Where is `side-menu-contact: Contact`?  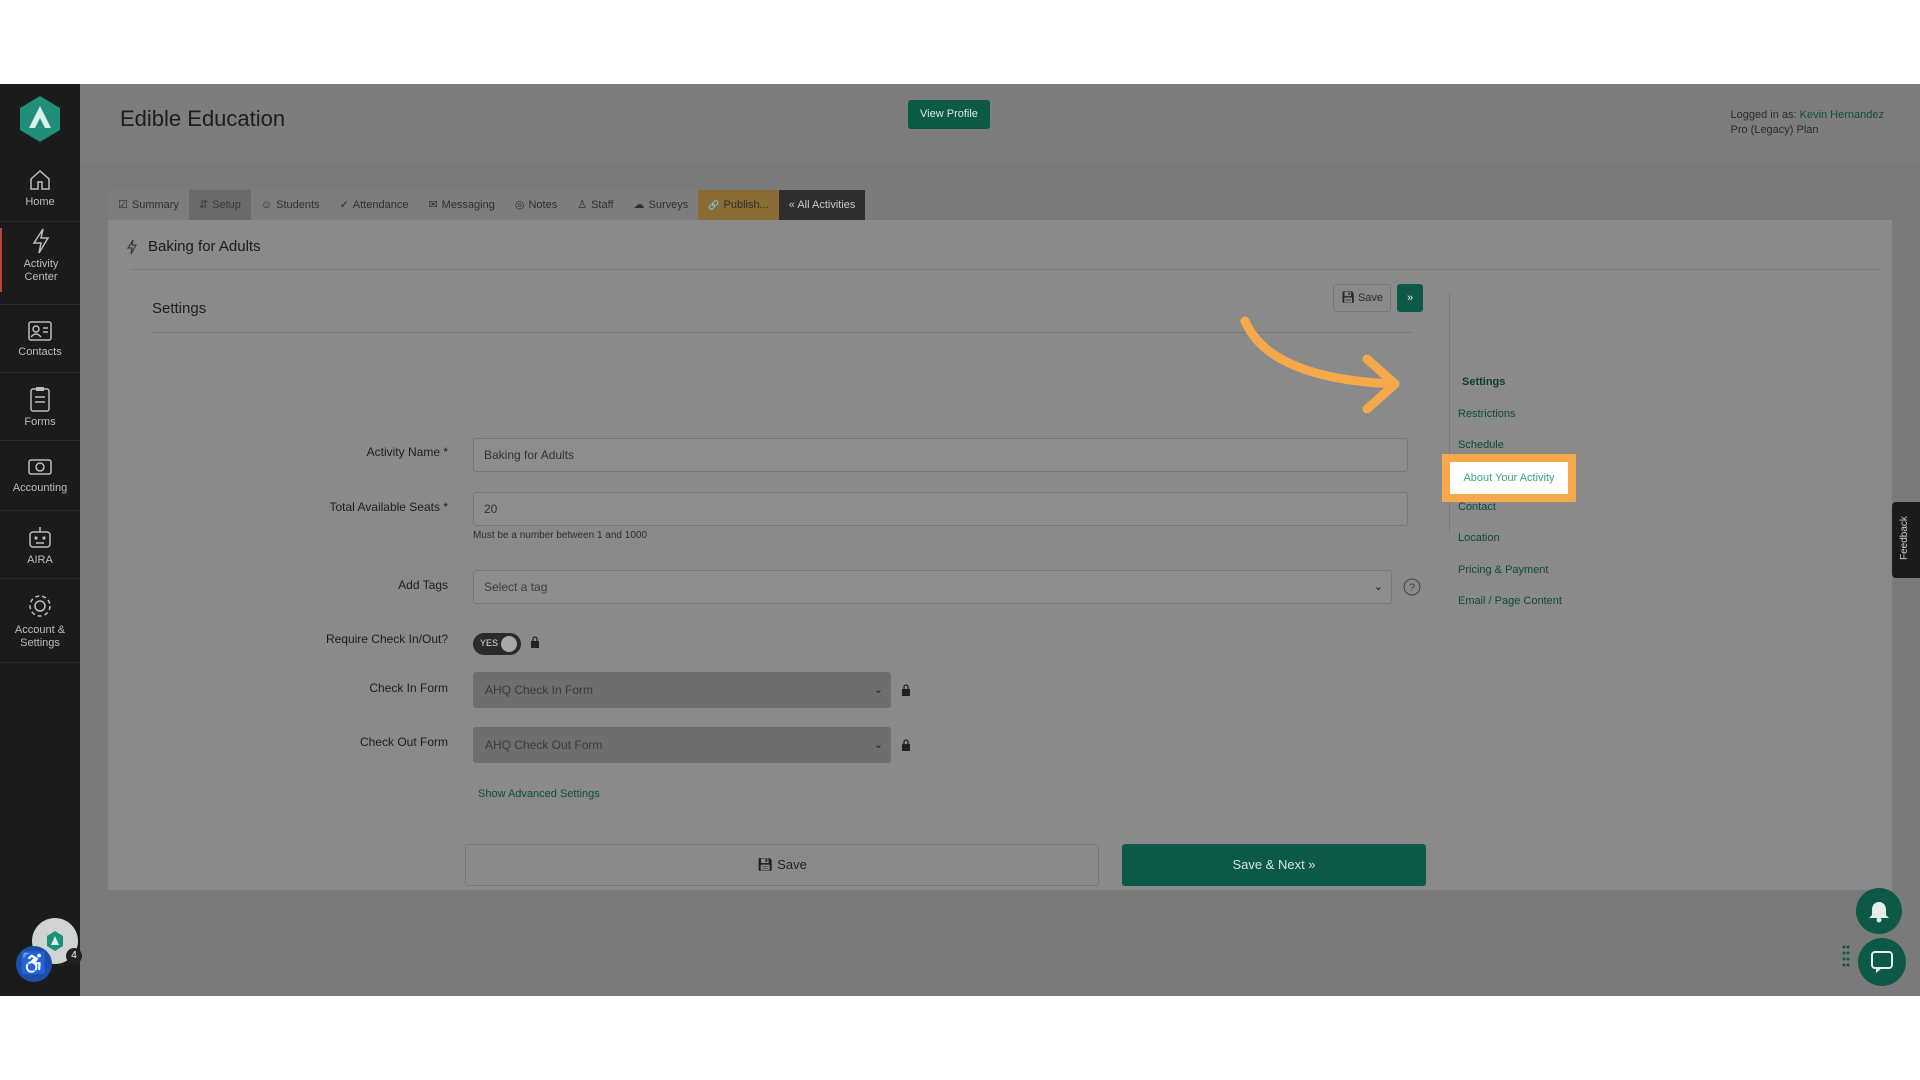 side-menu-contact: Contact is located at coordinates (1477, 507).